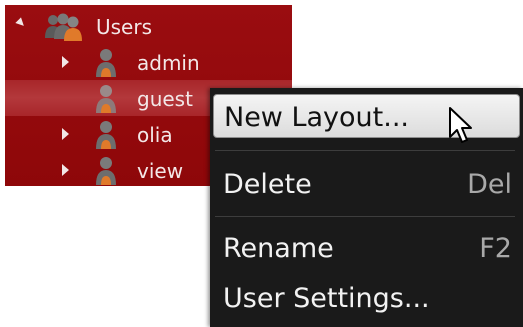  I want to click on menu-item-shortcut: Del, so click(489, 184).